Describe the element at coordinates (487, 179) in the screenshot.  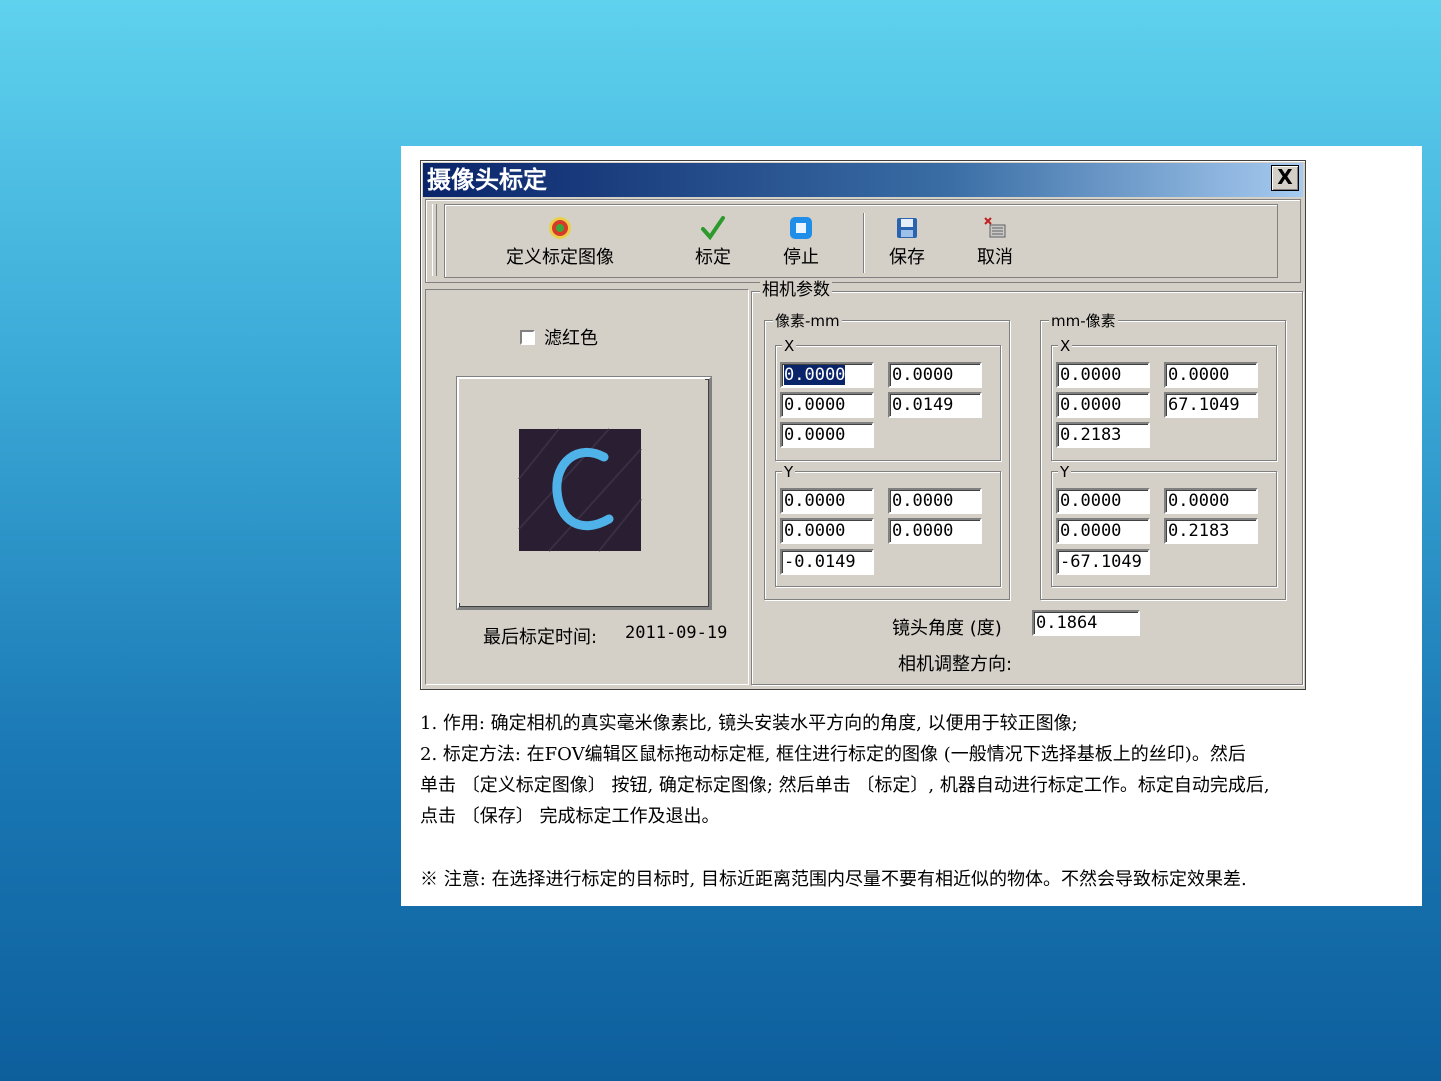
I see `dialog-title: 摄像头标定` at that location.